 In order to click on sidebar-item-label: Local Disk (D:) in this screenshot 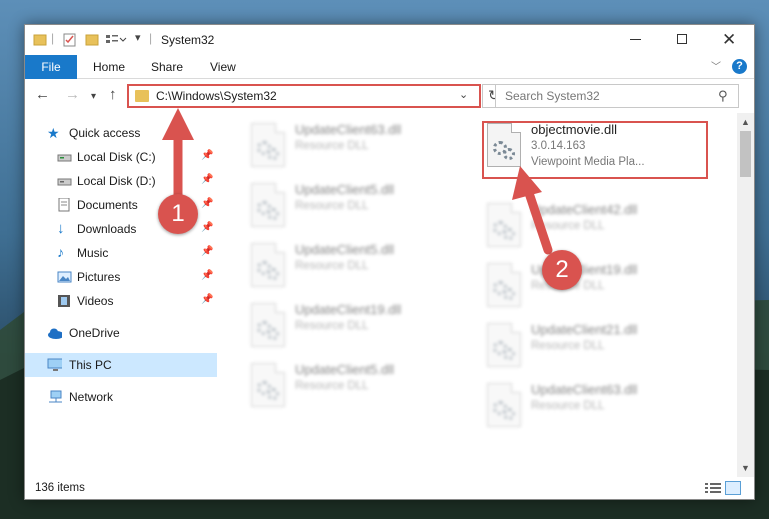, I will do `click(116, 181)`.